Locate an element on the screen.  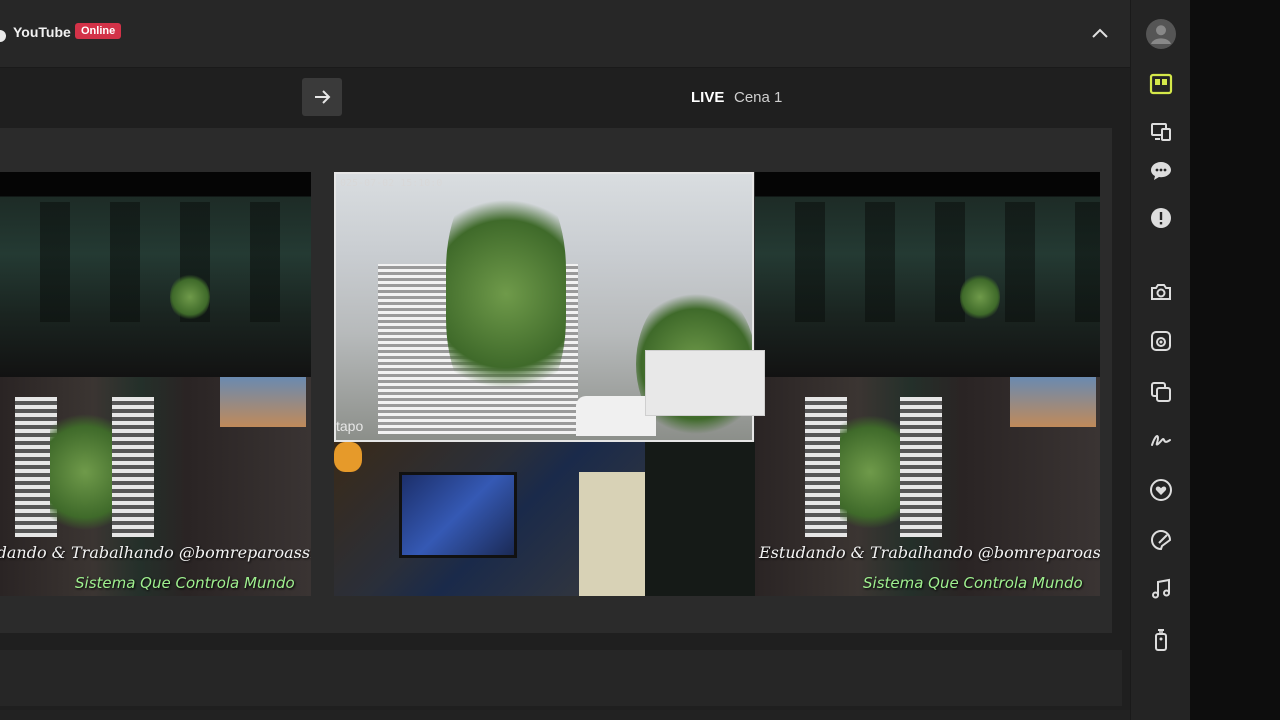
monitor-shape is located at coordinates (458, 515).